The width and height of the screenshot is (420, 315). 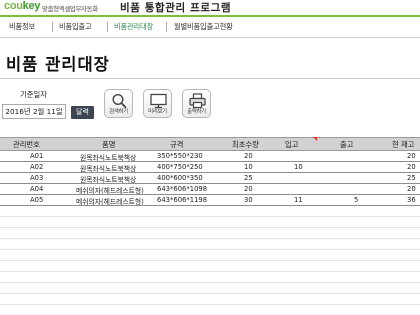 I want to click on main-nav: 비품정보 비품입출고 비품관리대장 월별비품입출고현황, so click(x=210, y=27).